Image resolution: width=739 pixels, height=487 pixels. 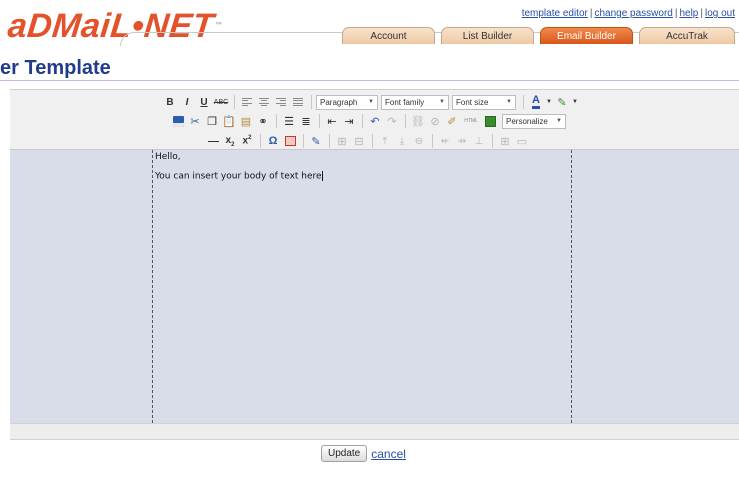 I want to click on highlight-color-dropdown: ▼, so click(x=575, y=102).